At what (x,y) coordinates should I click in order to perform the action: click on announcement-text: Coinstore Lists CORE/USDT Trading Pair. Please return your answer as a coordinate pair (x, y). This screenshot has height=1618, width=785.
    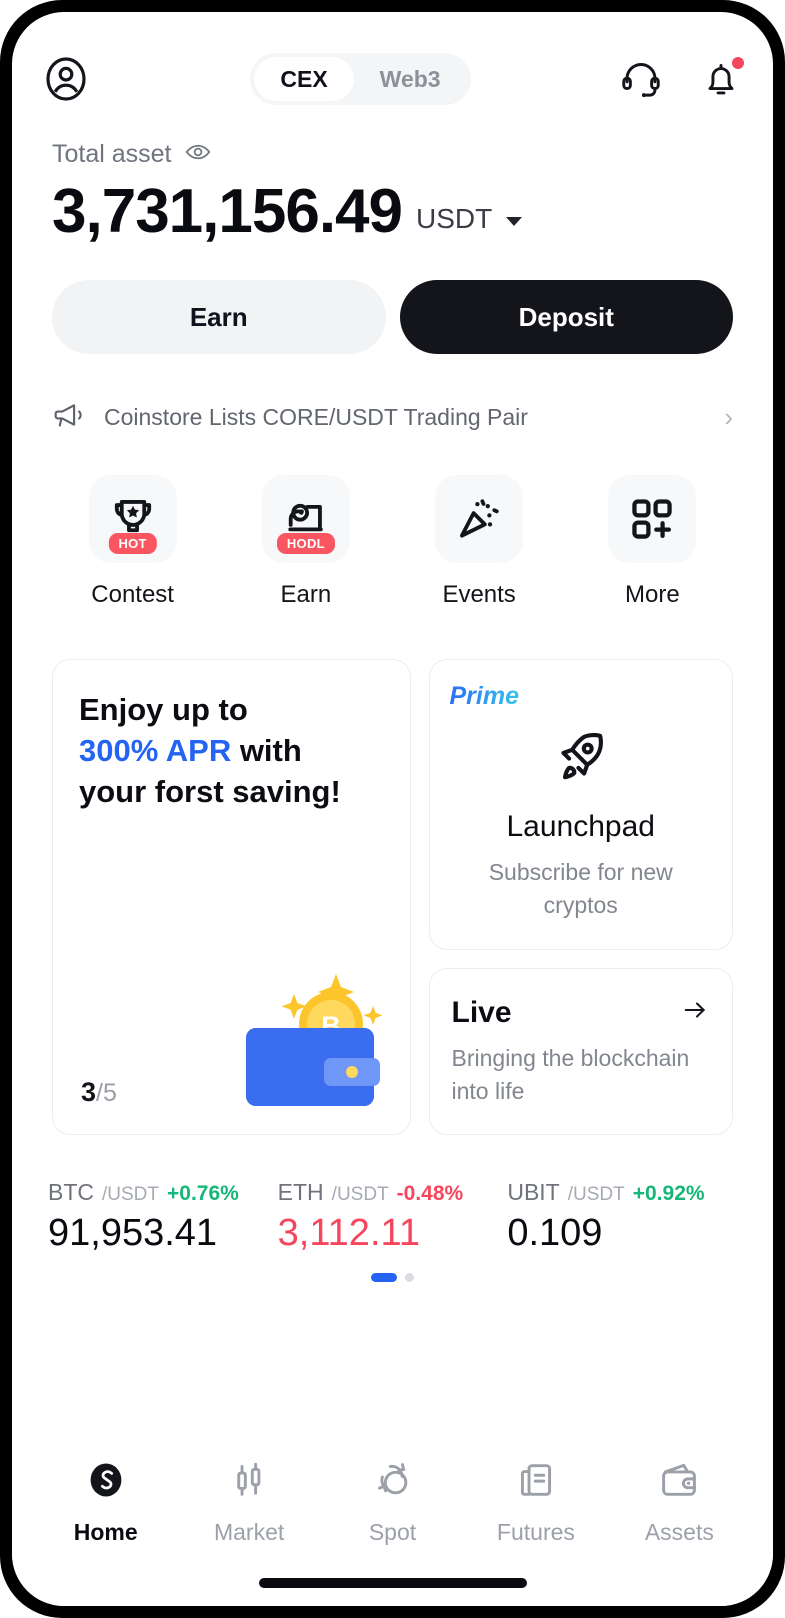
    Looking at the image, I should click on (316, 417).